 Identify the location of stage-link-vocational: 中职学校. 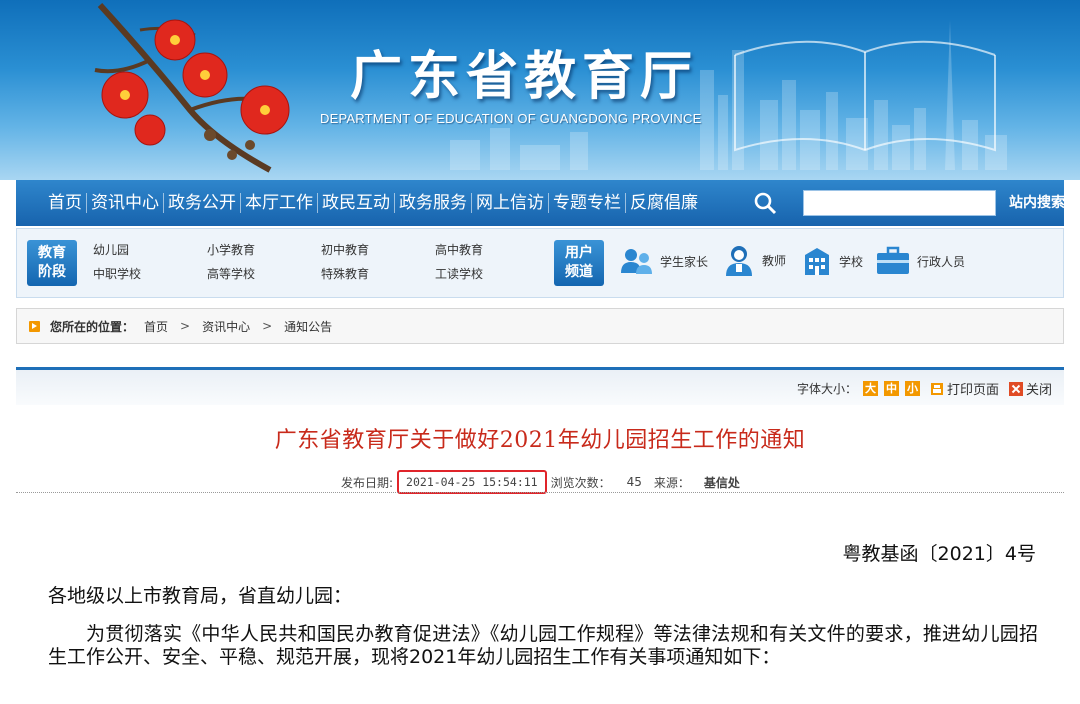
(117, 273).